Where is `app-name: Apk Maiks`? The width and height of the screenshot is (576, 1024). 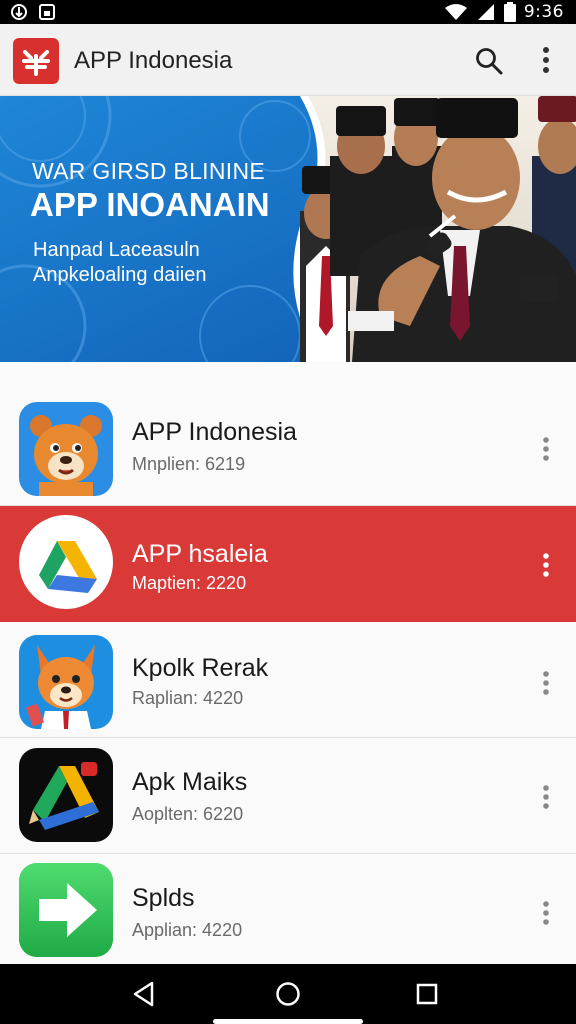
app-name: Apk Maiks is located at coordinates (190, 782).